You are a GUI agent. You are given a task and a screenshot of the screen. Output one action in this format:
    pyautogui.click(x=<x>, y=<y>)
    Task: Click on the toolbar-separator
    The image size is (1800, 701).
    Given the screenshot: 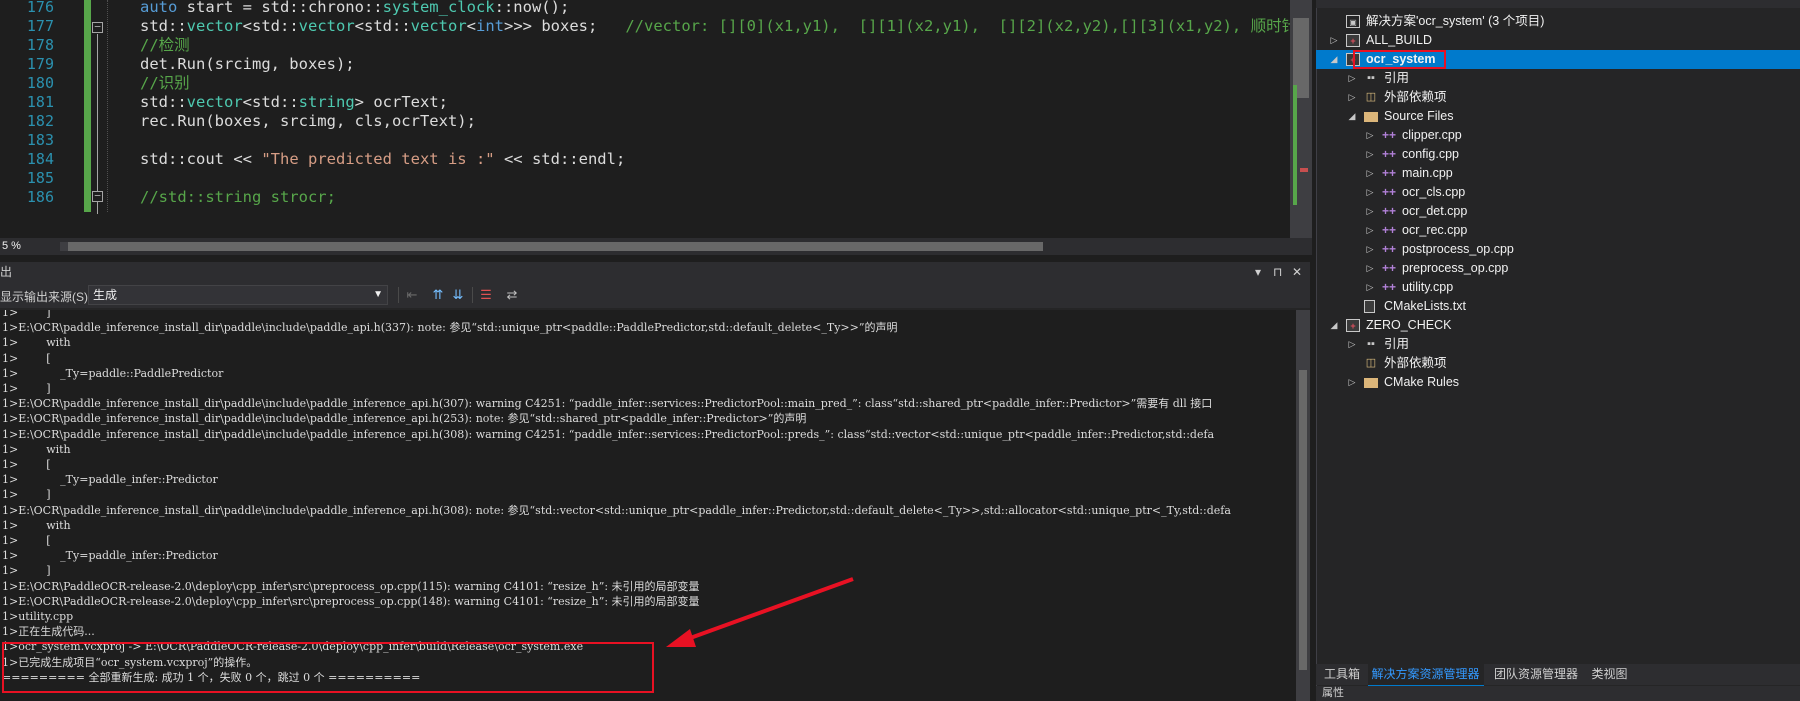 What is the action you would take?
    pyautogui.click(x=398, y=295)
    